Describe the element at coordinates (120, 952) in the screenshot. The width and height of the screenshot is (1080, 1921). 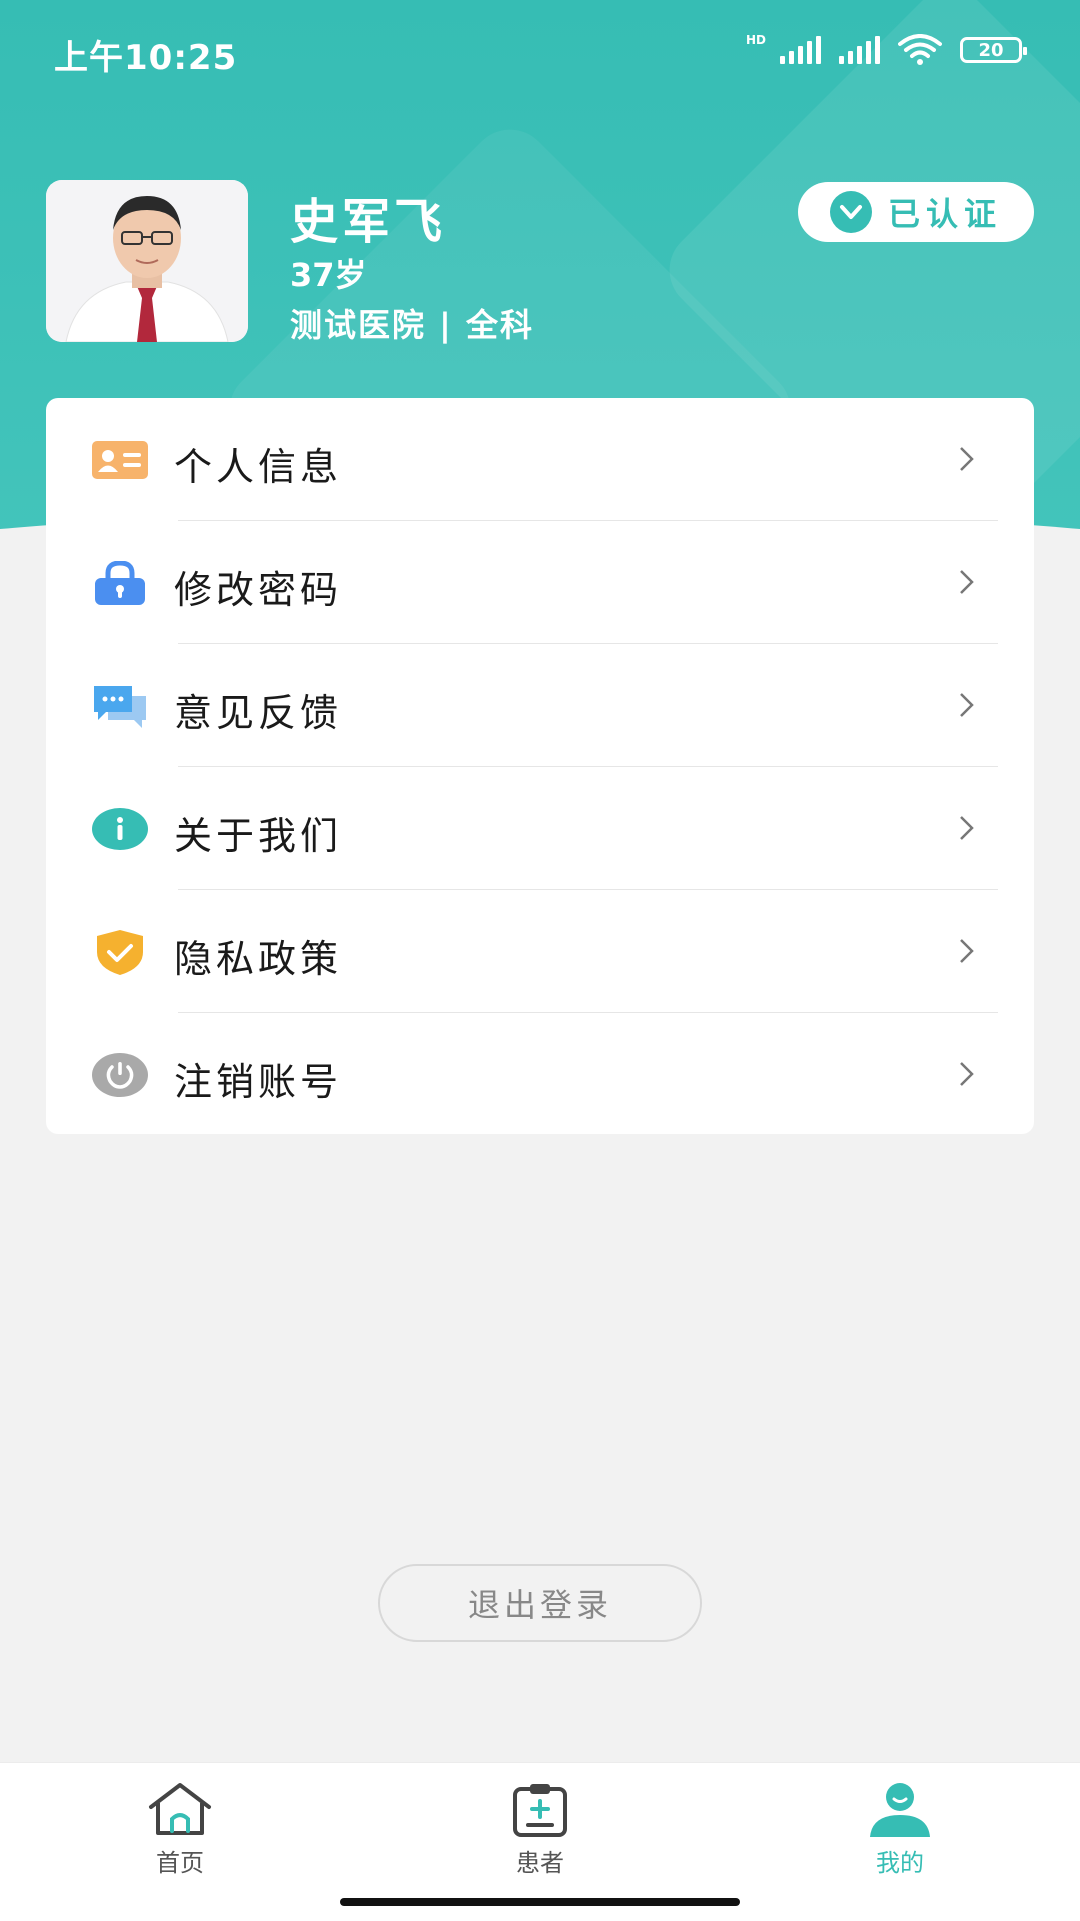
I see `shield-check-icon` at that location.